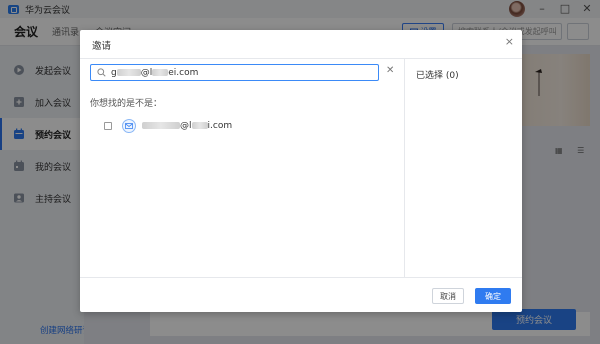 The image size is (600, 344). Describe the element at coordinates (301, 58) in the screenshot. I see `dialog-header-divider` at that location.